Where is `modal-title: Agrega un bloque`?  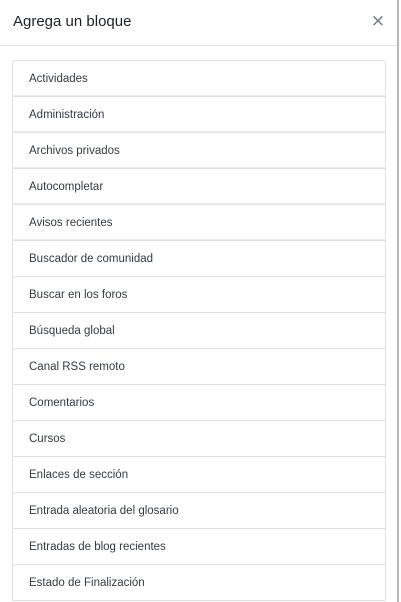 modal-title: Agrega un bloque is located at coordinates (72, 21).